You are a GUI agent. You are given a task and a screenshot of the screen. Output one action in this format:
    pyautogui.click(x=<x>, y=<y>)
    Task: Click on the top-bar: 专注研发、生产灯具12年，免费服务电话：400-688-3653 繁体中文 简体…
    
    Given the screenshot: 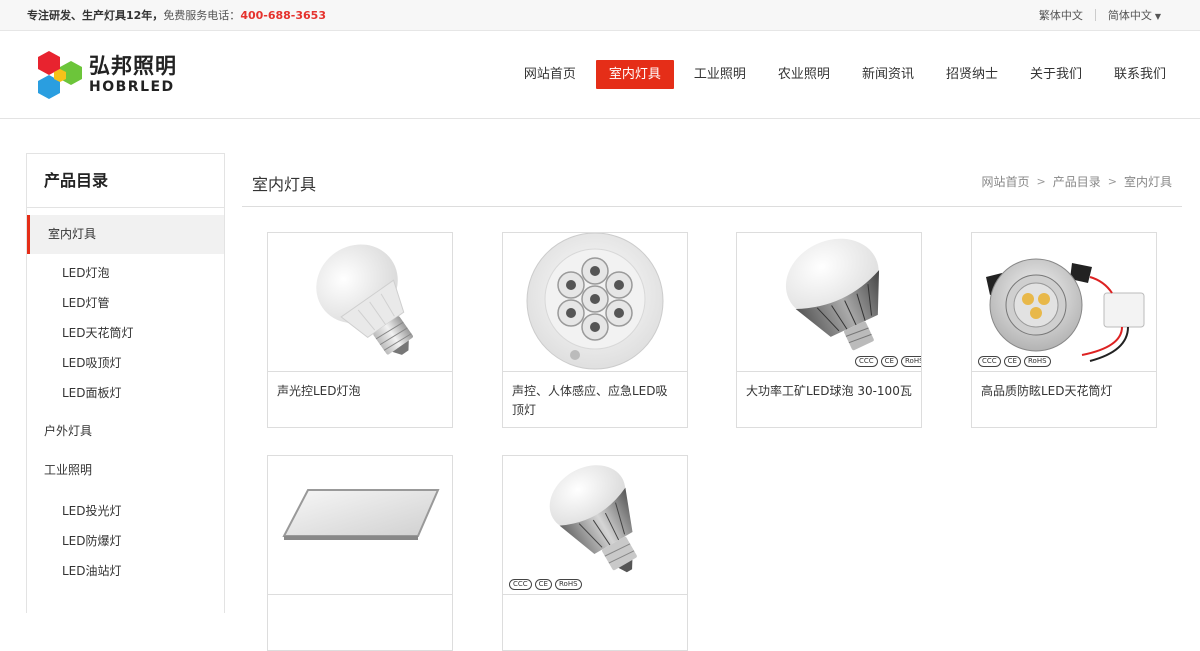 What is the action you would take?
    pyautogui.click(x=600, y=15)
    